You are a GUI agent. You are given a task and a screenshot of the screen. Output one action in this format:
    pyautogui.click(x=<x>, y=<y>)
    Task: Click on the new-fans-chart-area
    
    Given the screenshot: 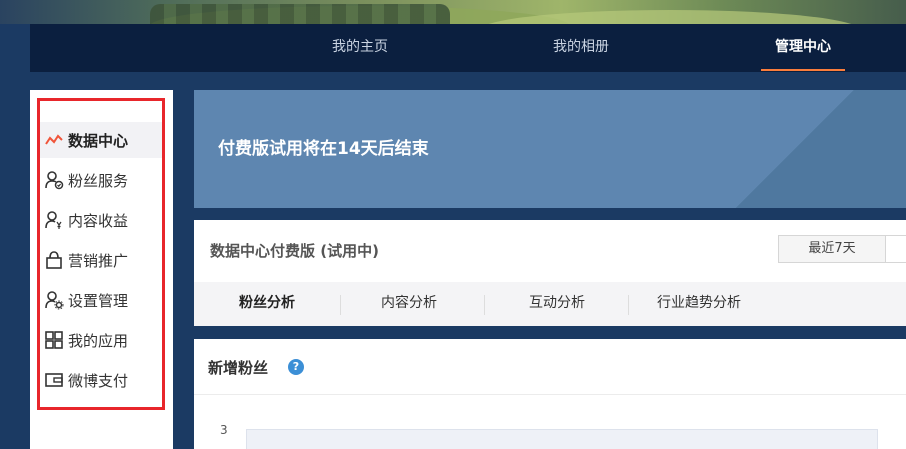 What is the action you would take?
    pyautogui.click(x=562, y=439)
    